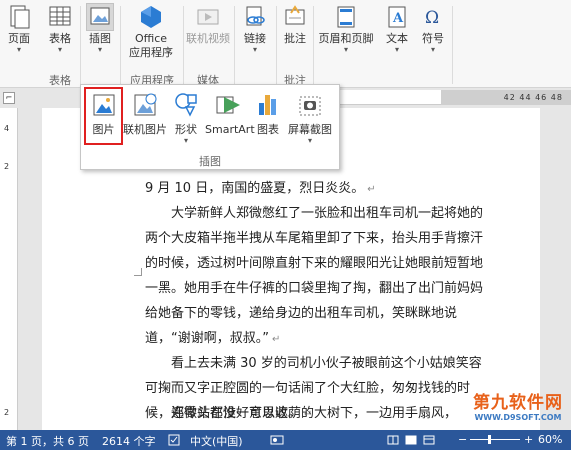  What do you see at coordinates (60, 29) in the screenshot?
I see `table-button: 表格 ▾` at bounding box center [60, 29].